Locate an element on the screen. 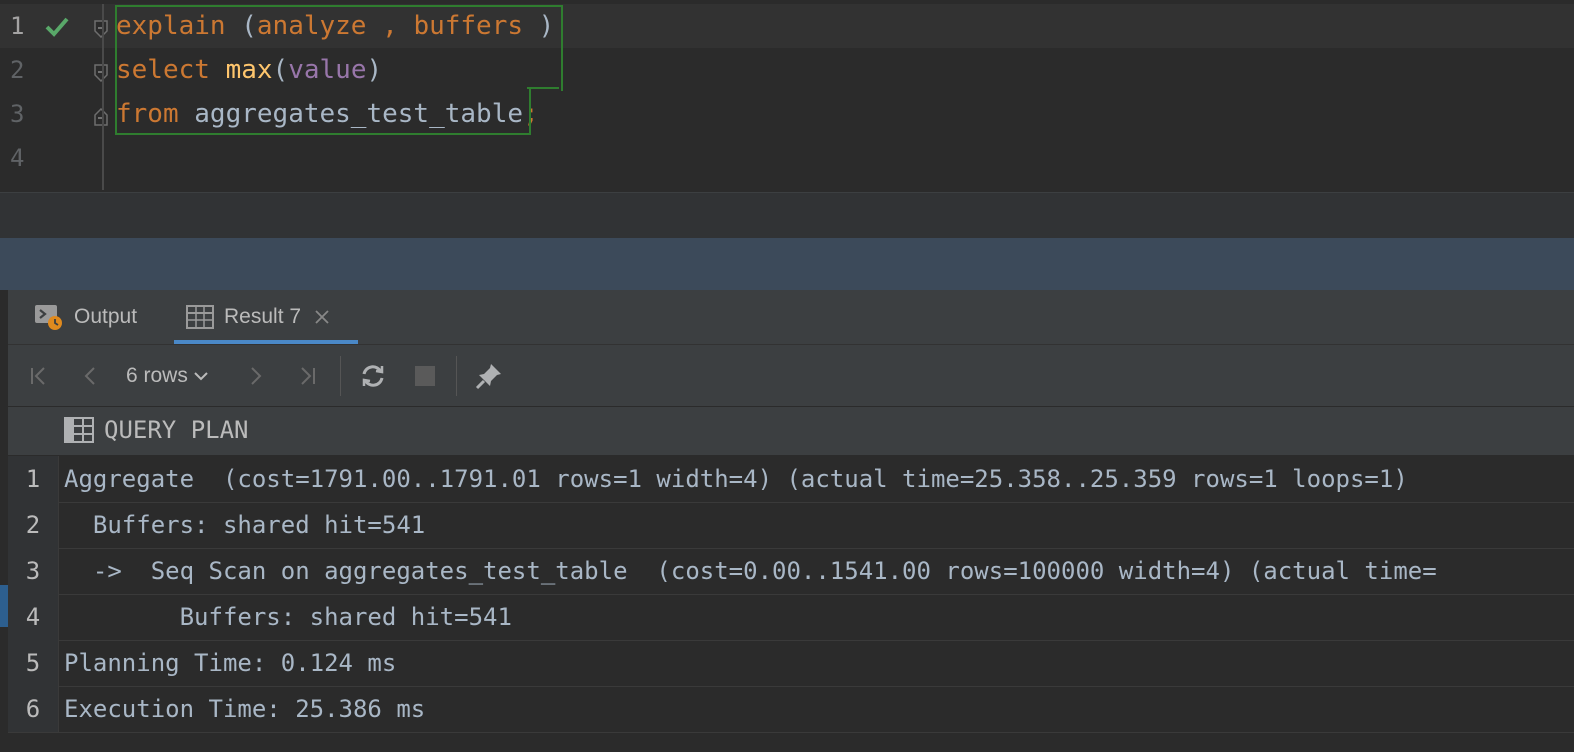  row-number: 2 is located at coordinates (33, 525).